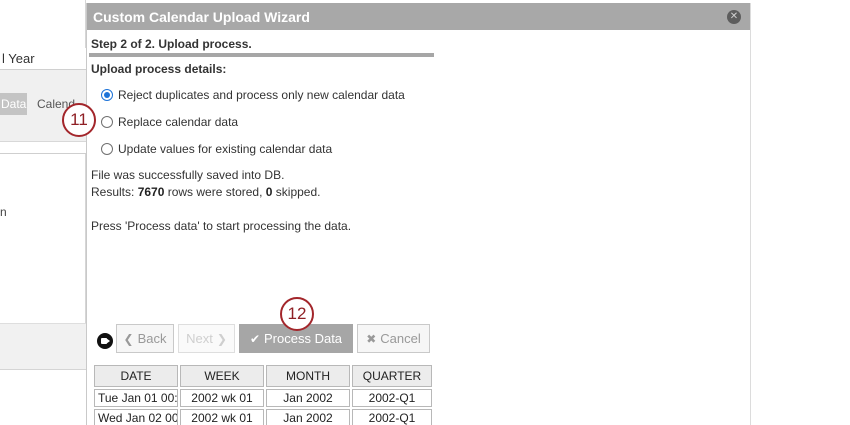 This screenshot has width=850, height=425. What do you see at coordinates (151, 192) in the screenshot?
I see `stored-count: 7670` at bounding box center [151, 192].